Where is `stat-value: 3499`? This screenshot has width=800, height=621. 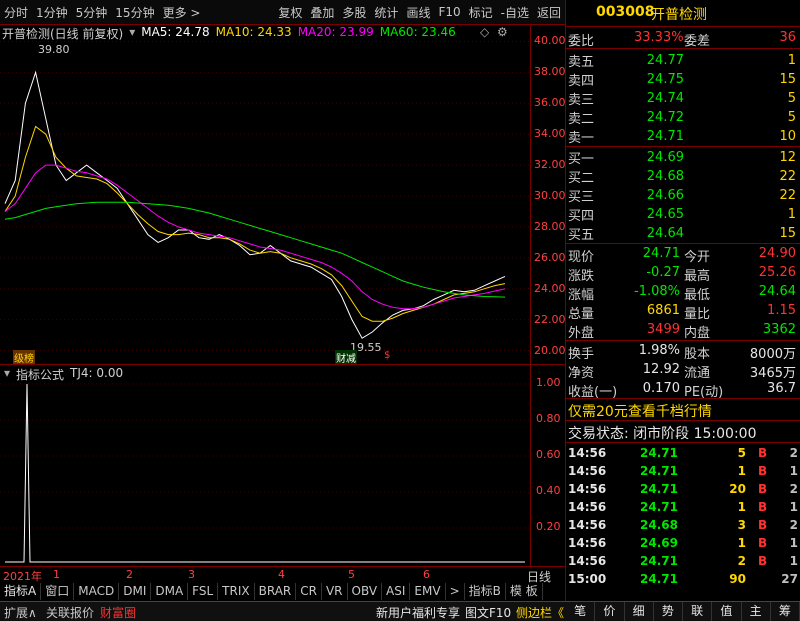 stat-value: 3499 is located at coordinates (663, 329).